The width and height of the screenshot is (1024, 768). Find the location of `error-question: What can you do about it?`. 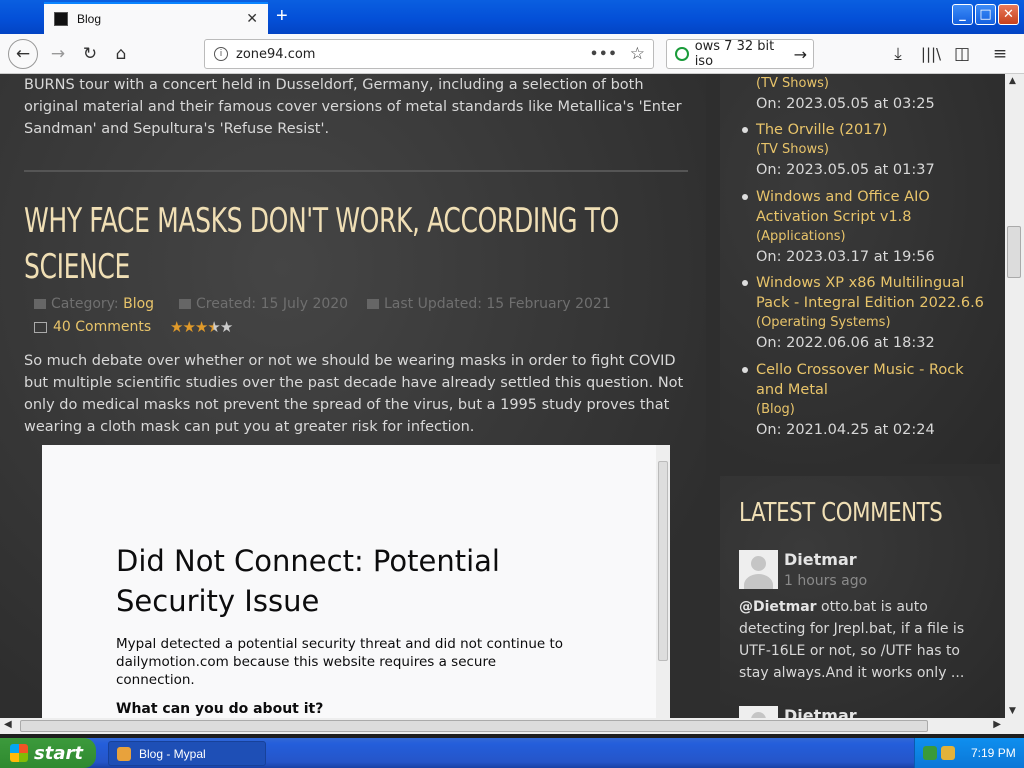

error-question: What can you do about it? is located at coordinates (220, 709).